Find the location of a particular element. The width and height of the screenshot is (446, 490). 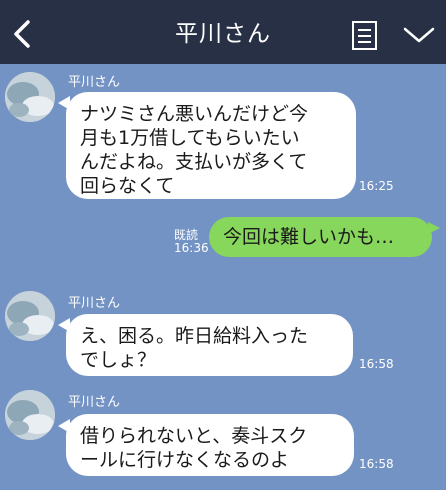

chat-title: 平川さん is located at coordinates (223, 34).